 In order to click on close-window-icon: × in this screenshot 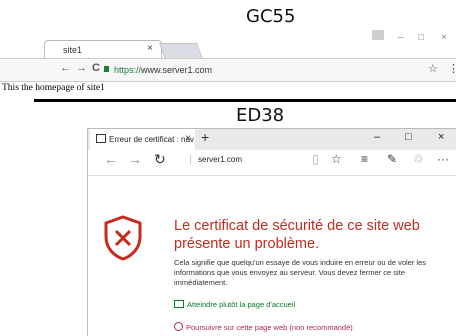, I will do `click(444, 37)`.